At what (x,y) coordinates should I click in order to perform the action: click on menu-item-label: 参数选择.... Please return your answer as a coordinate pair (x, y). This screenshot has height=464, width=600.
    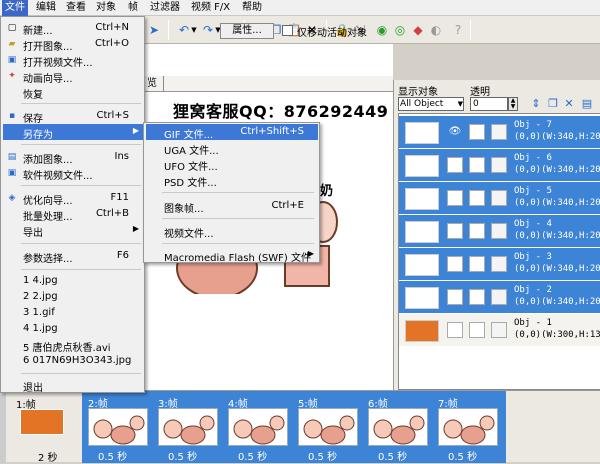
    Looking at the image, I should click on (48, 259).